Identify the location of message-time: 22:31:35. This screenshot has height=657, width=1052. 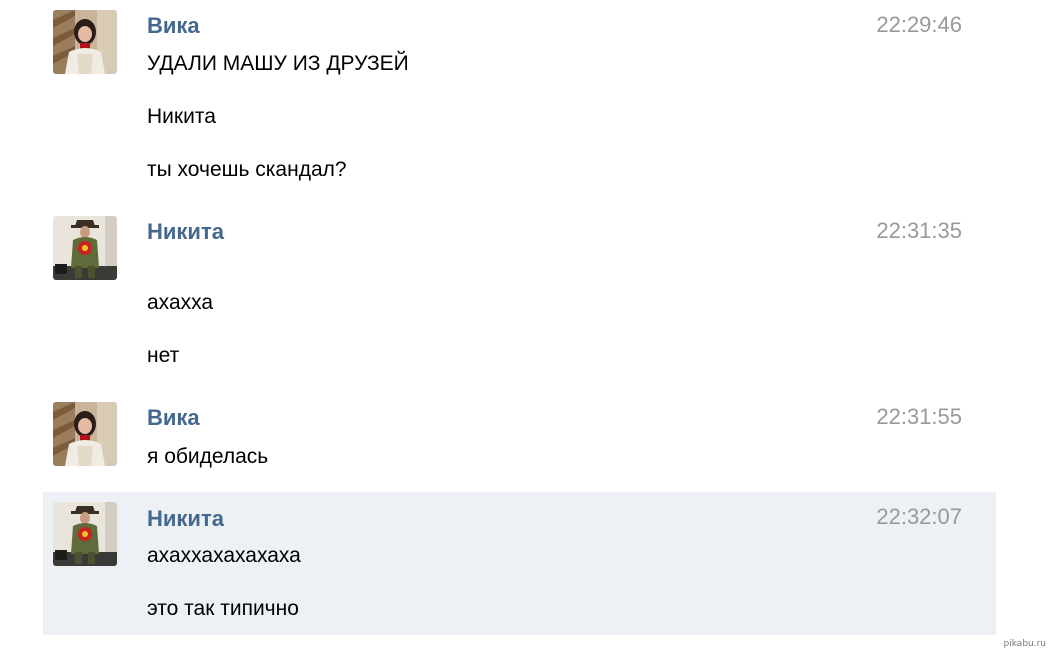
(919, 231).